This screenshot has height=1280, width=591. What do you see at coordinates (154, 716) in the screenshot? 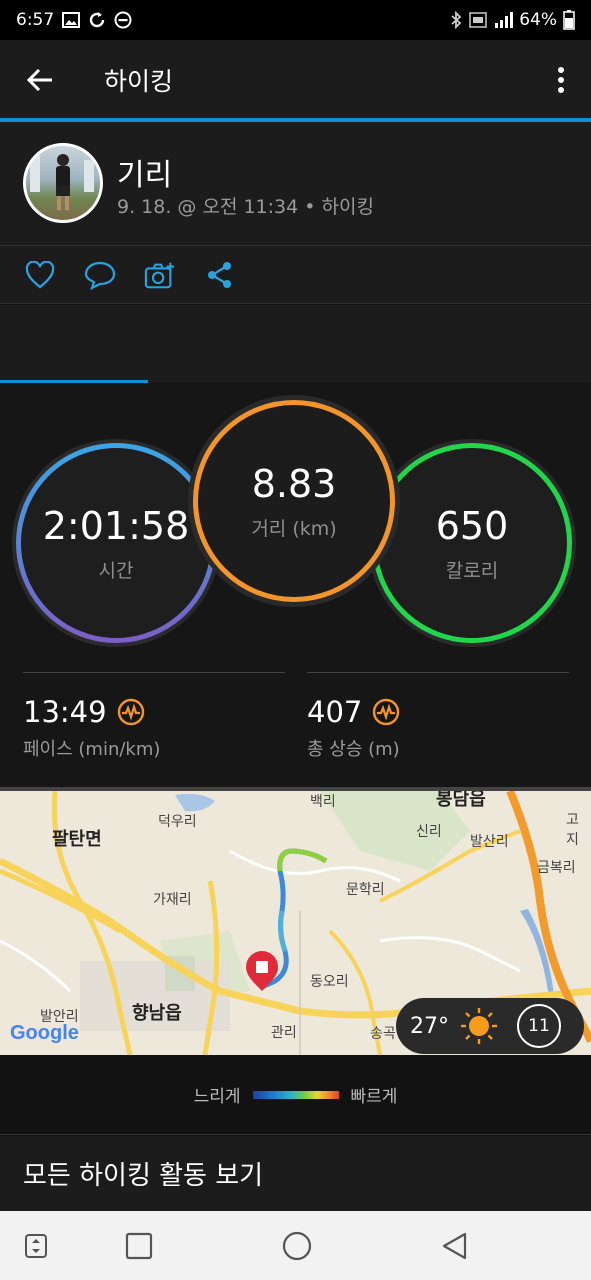
I see `pace-metric: 13:49 페이스 (min/km)` at bounding box center [154, 716].